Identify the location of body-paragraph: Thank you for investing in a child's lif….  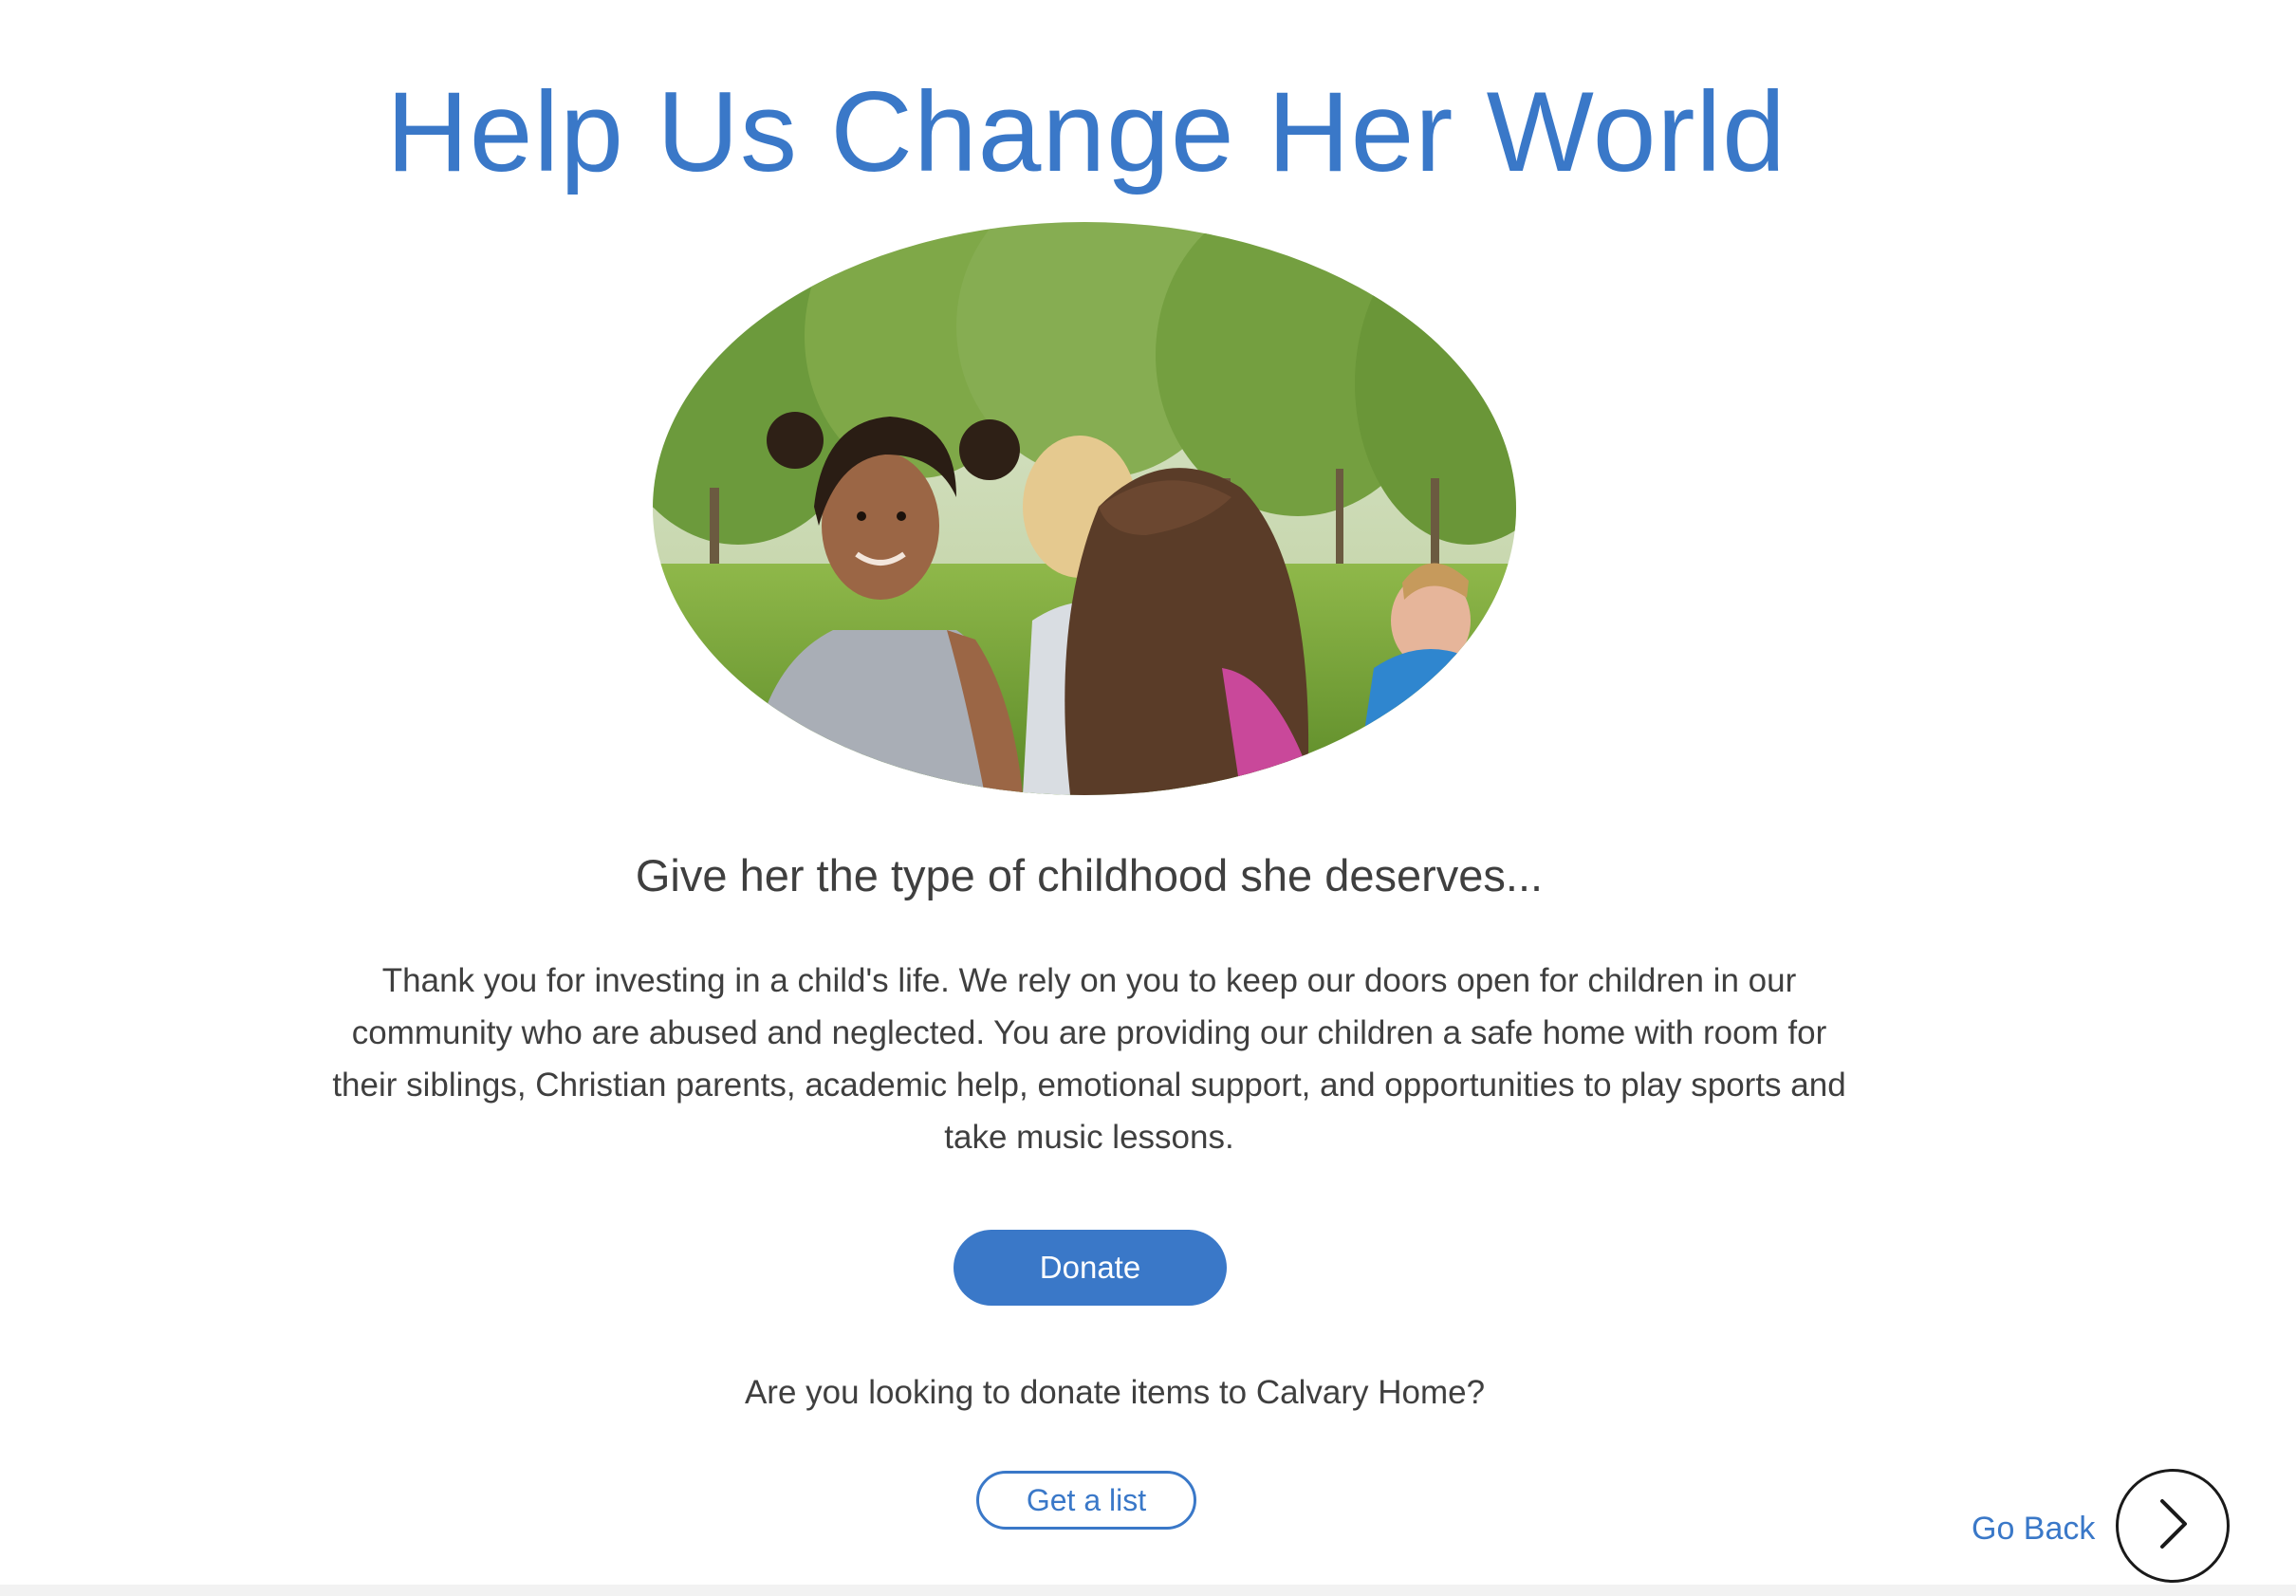
(1089, 1059).